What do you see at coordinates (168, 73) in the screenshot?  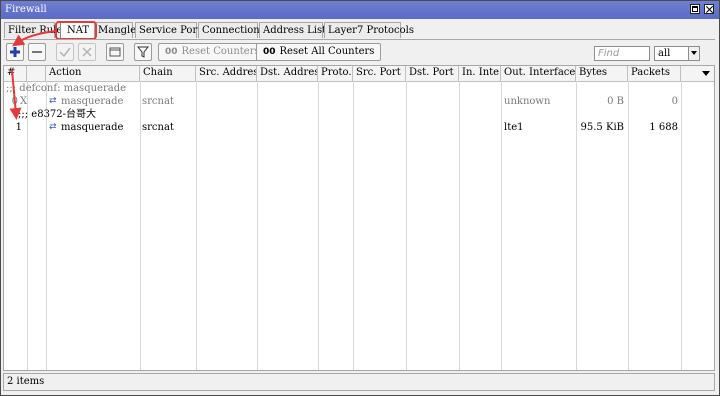 I see `col-header-chain: Chain` at bounding box center [168, 73].